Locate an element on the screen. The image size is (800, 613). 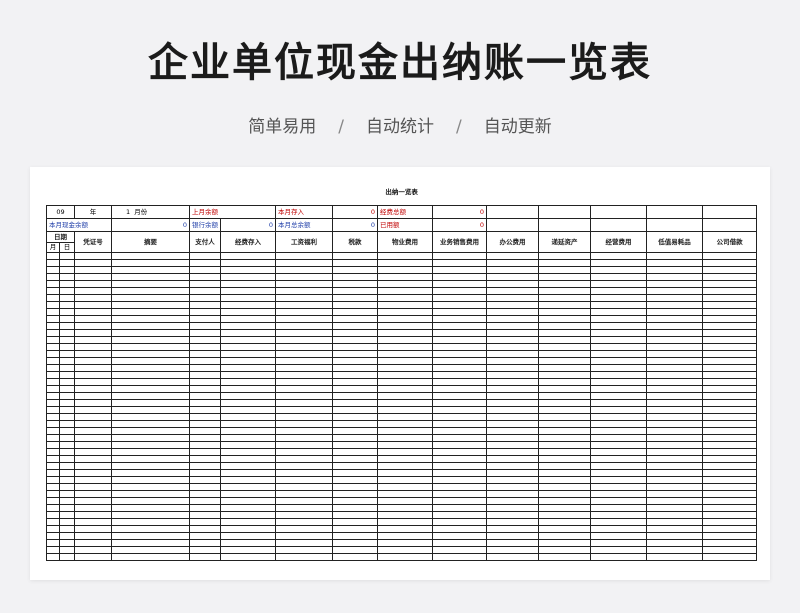
cash-balance-value: 0 is located at coordinates (150, 225).